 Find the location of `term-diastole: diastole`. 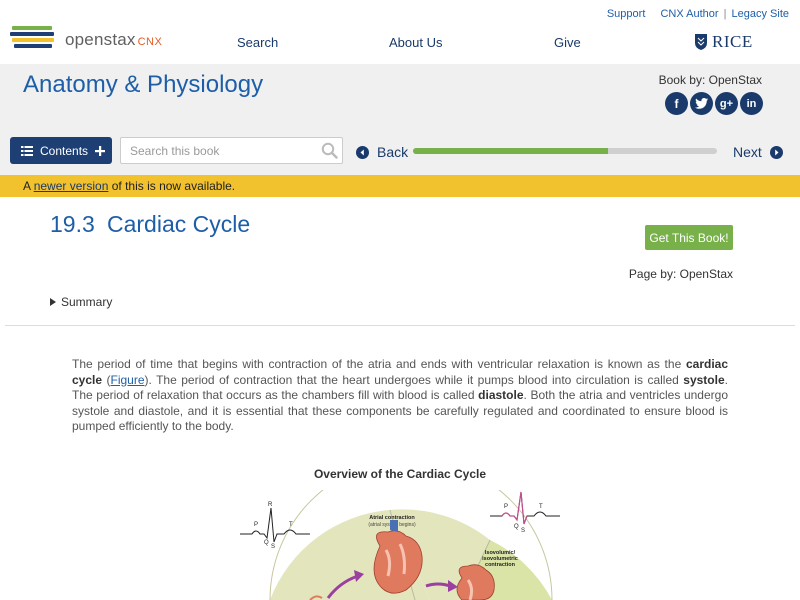

term-diastole: diastole is located at coordinates (501, 395).